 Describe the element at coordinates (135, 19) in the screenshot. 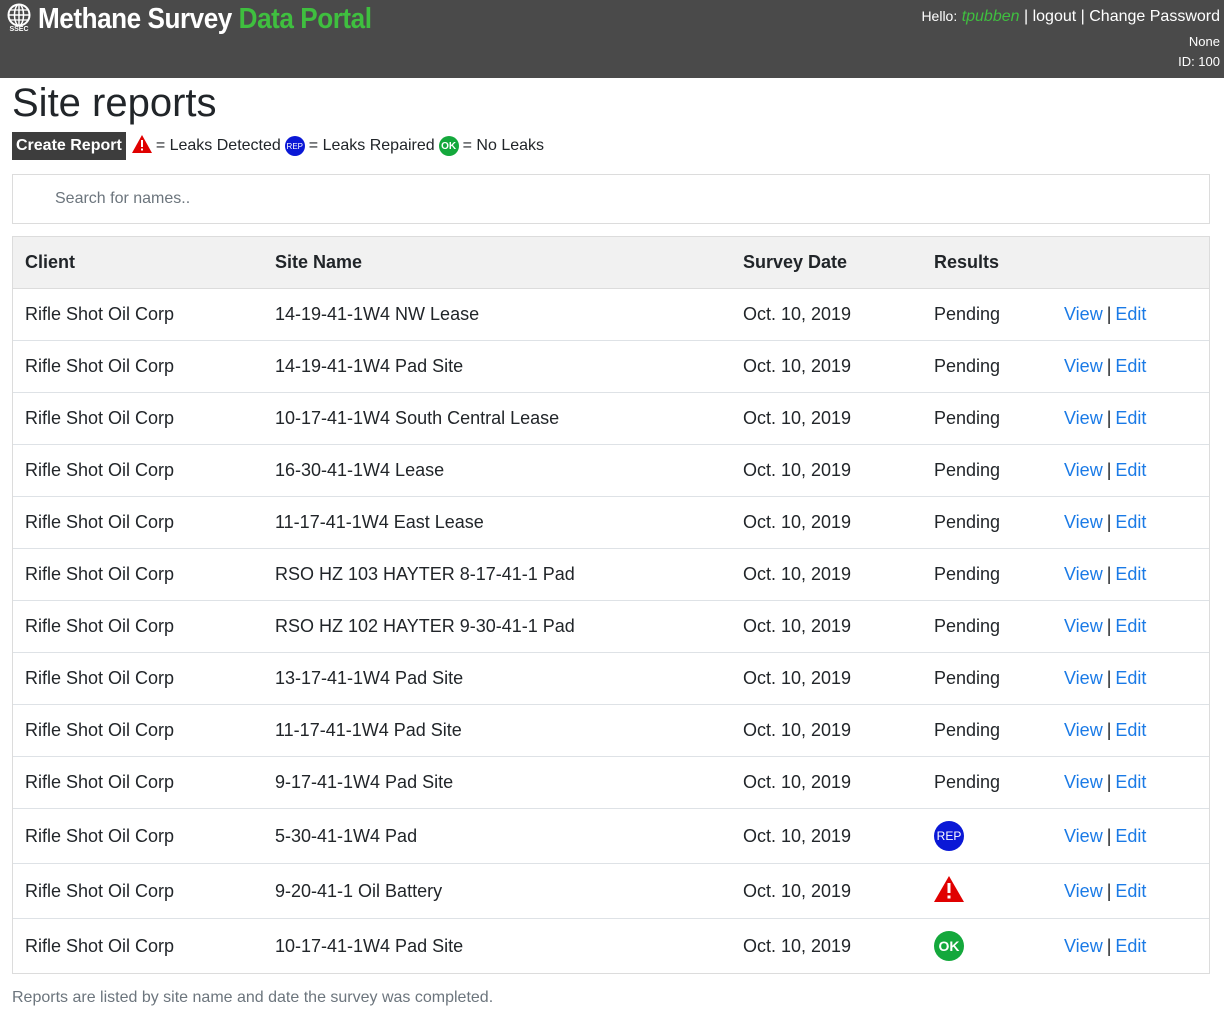

I see `site-title-part1: Methane Survey` at that location.